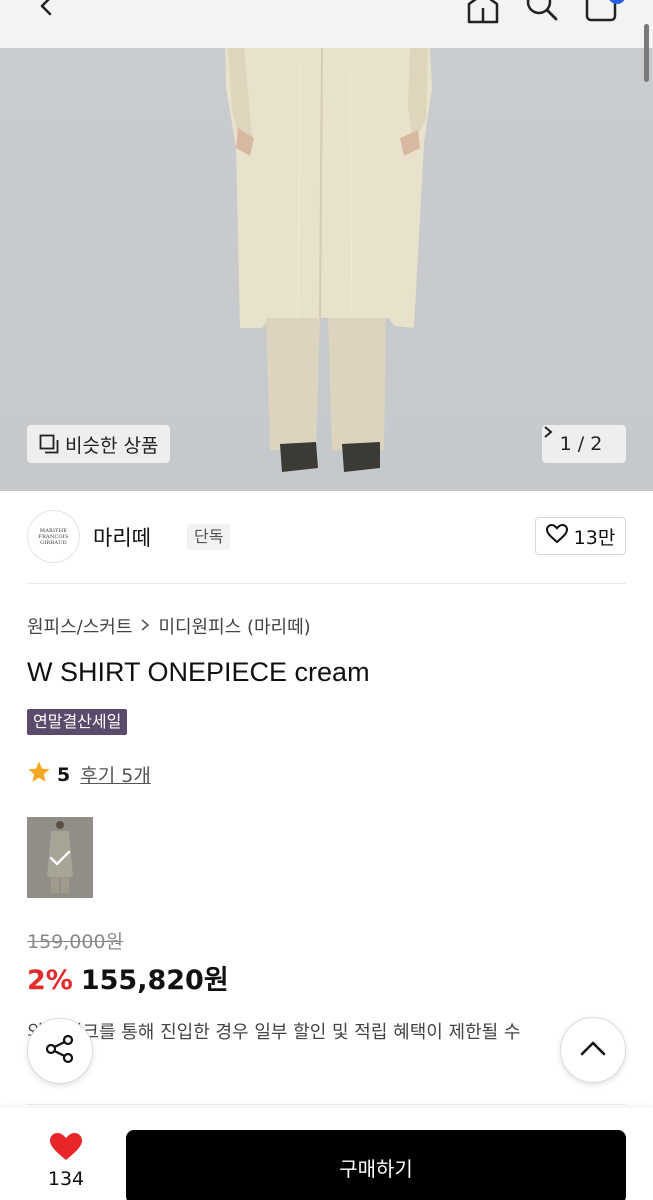 The height and width of the screenshot is (1200, 653). I want to click on similar-products-button: 비슷한 상품, so click(99, 444).